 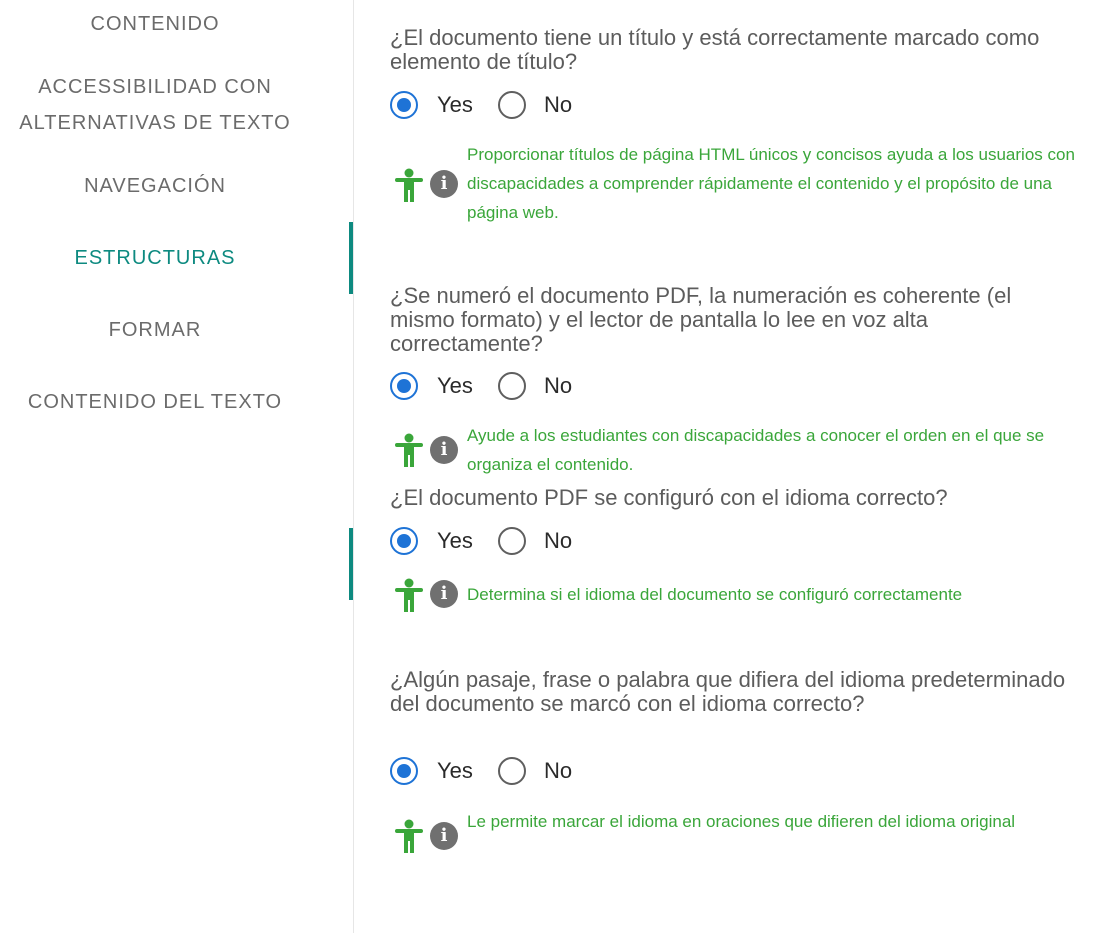 What do you see at coordinates (155, 105) in the screenshot?
I see `sidebar-item-accesibilidad-alternativas-texto: ACCESSIBILIDAD CON ALTERNATIVAS DE TEXTO` at bounding box center [155, 105].